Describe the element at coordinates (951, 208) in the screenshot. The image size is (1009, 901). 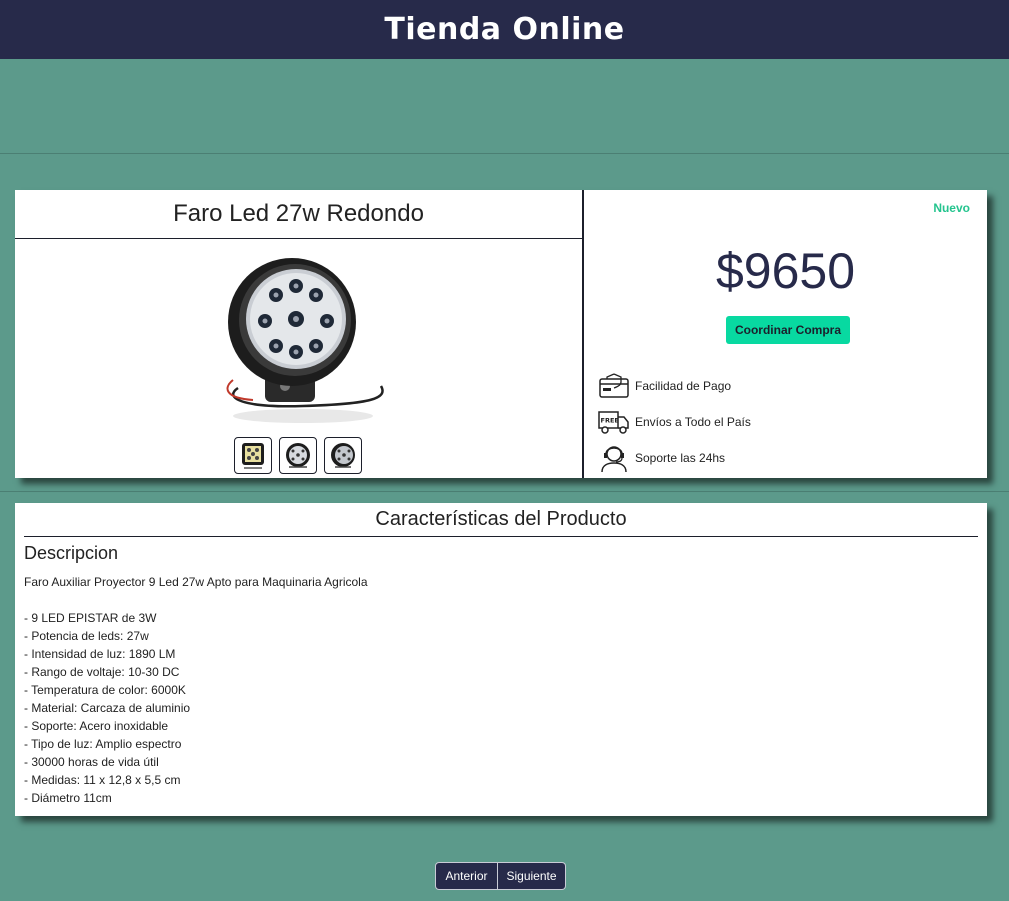
I see `condition-badge: Nuevo` at that location.